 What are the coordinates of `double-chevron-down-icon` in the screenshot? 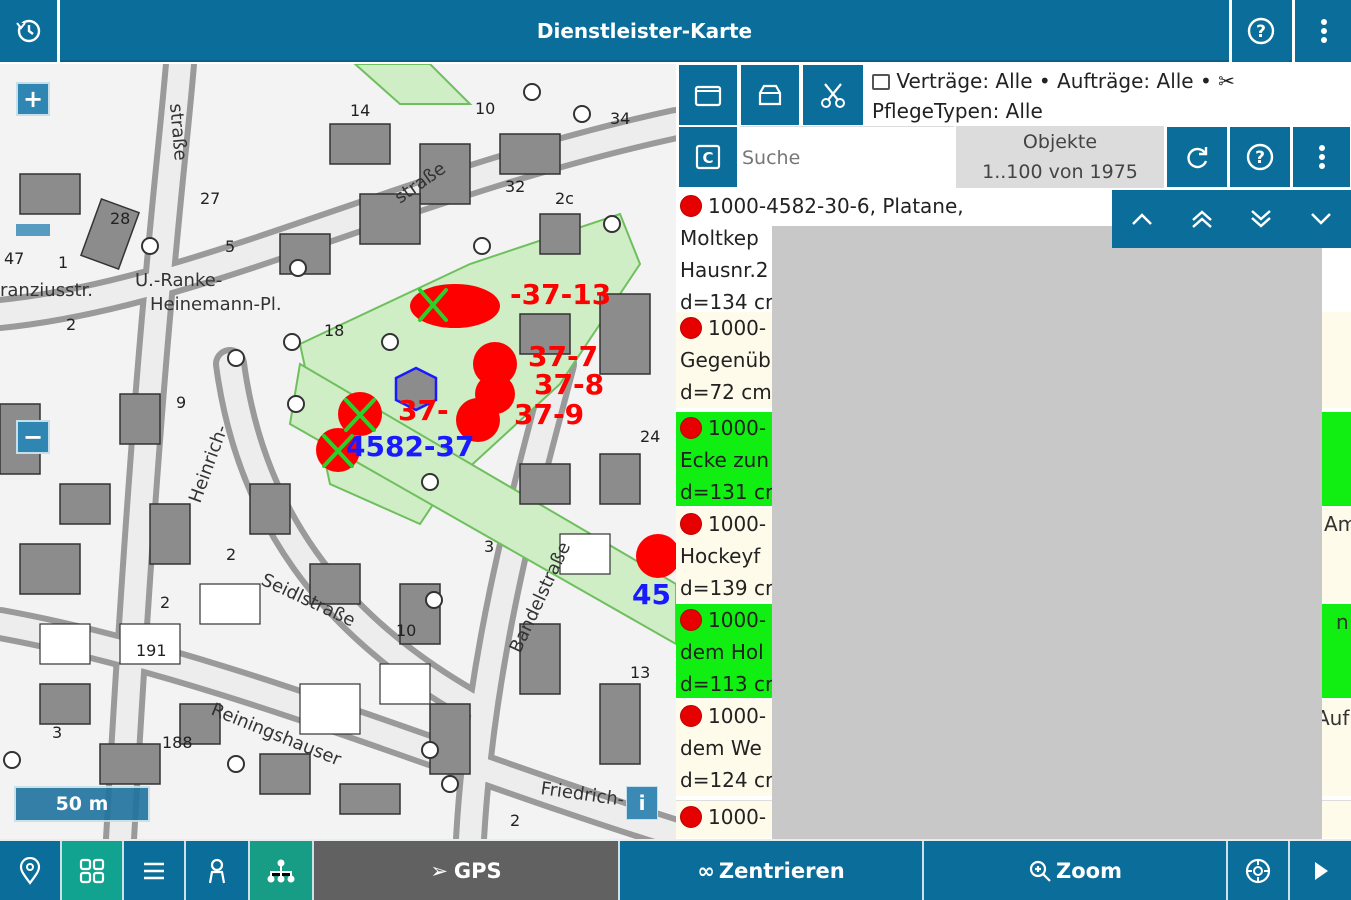 It's located at (1261, 219).